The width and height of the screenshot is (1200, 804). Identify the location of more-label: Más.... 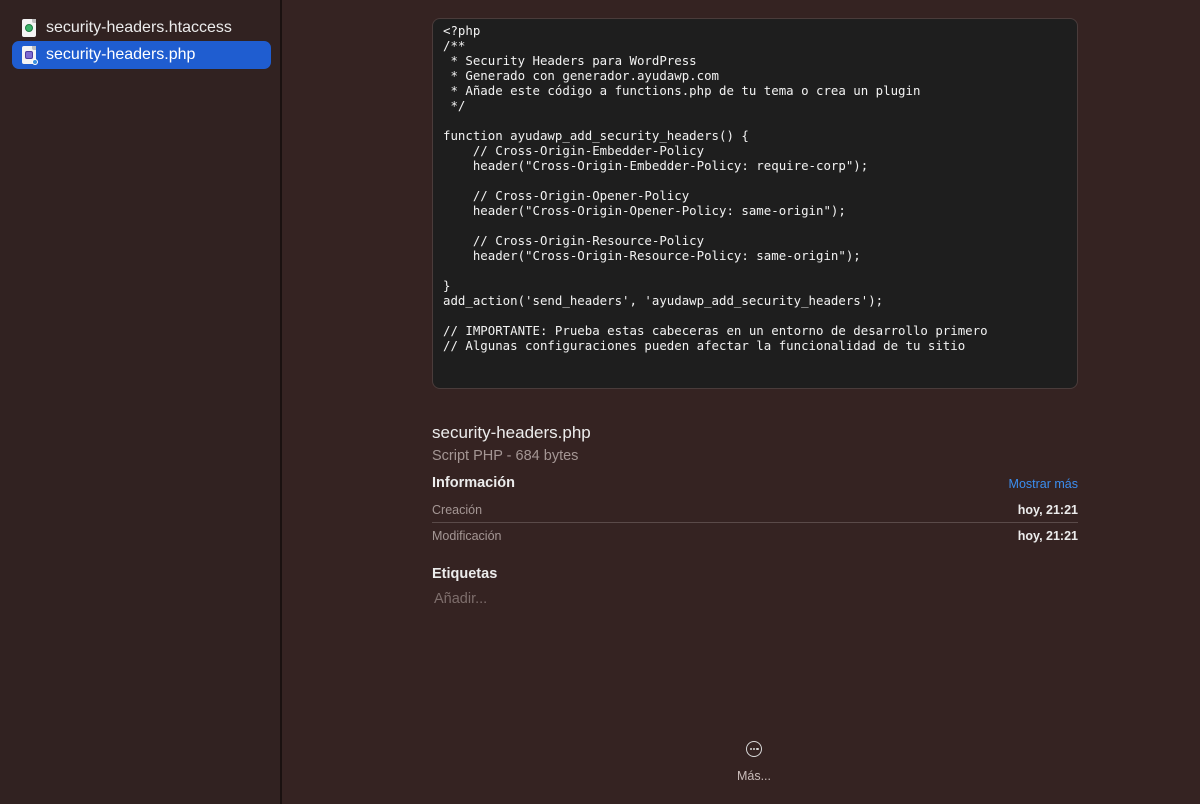
(754, 776).